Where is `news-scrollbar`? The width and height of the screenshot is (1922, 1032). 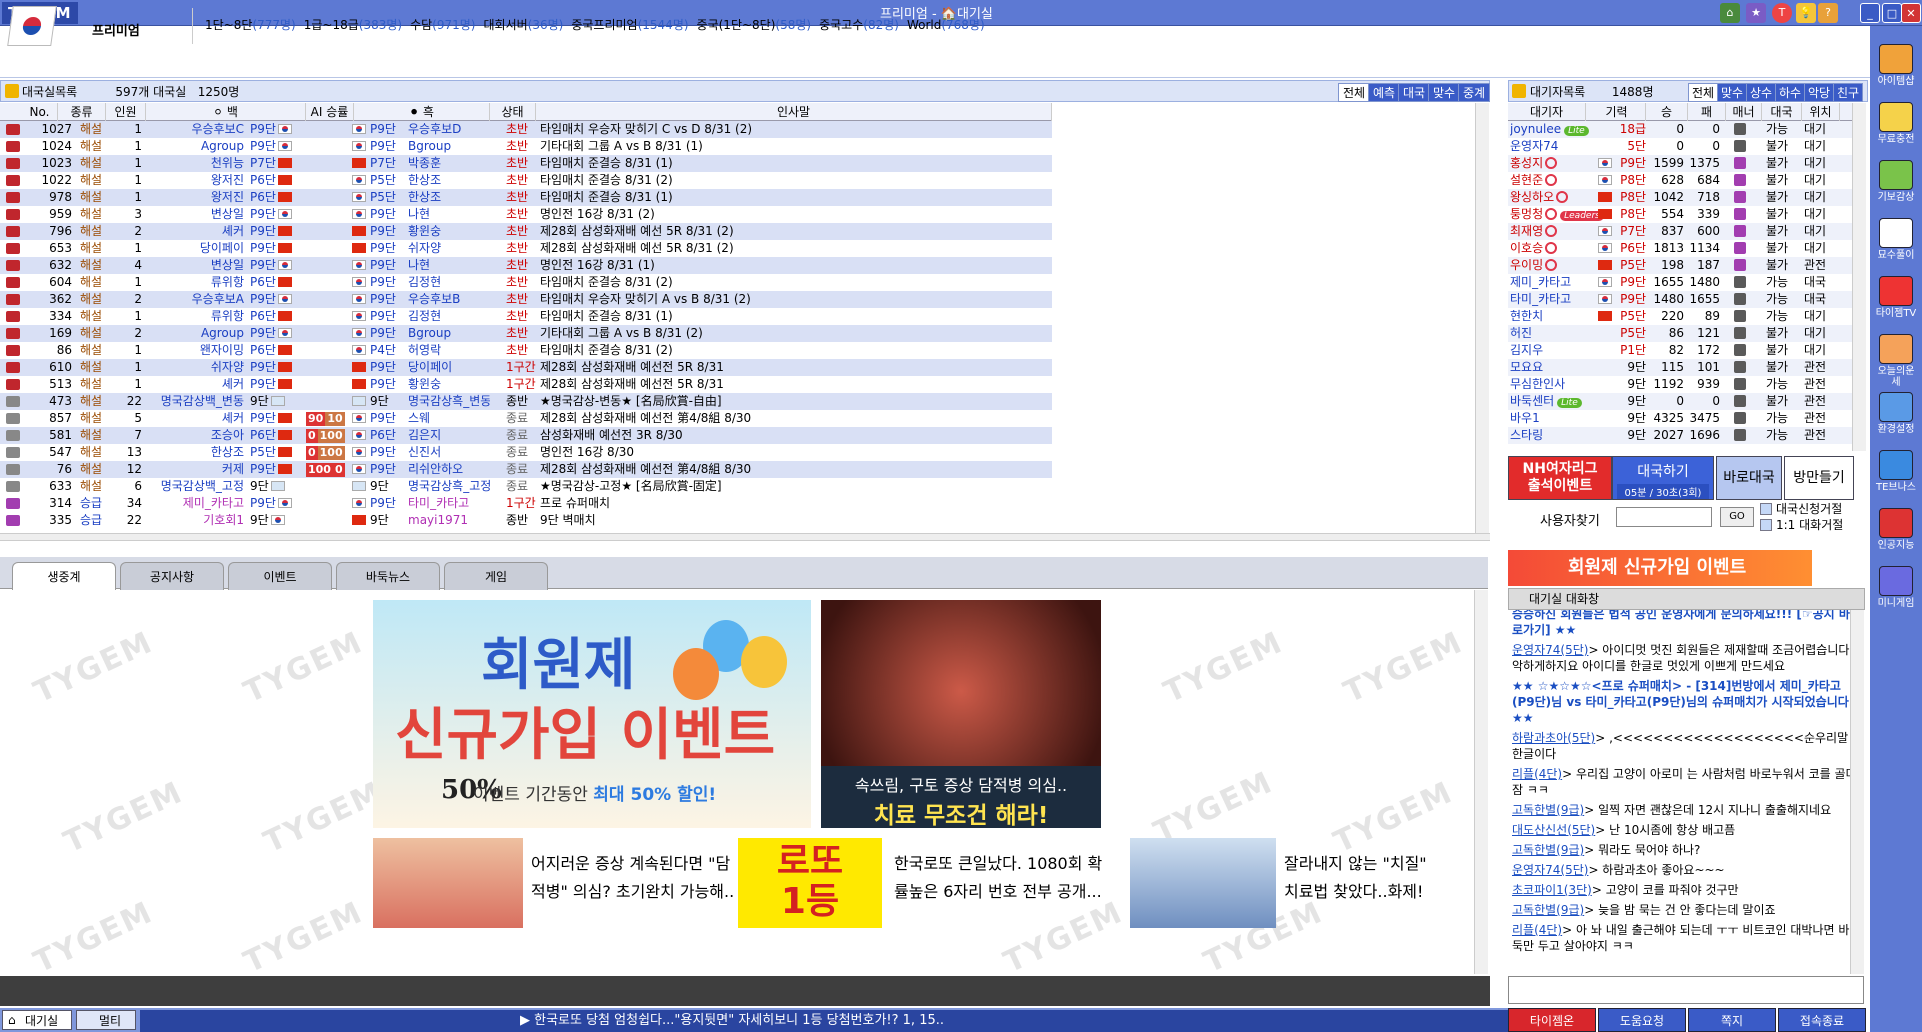 news-scrollbar is located at coordinates (1481, 782).